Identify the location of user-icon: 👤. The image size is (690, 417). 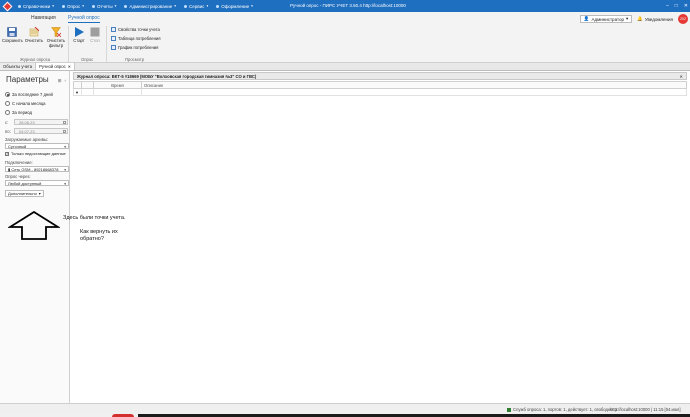
(586, 18).